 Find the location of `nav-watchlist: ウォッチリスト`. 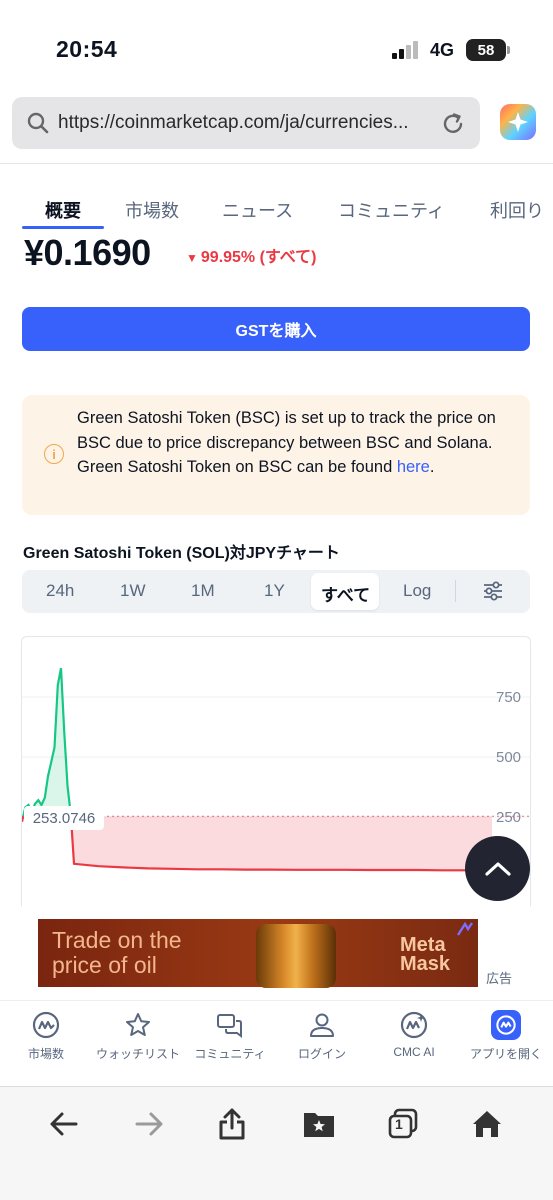

nav-watchlist: ウォッチリスト is located at coordinates (138, 1036).